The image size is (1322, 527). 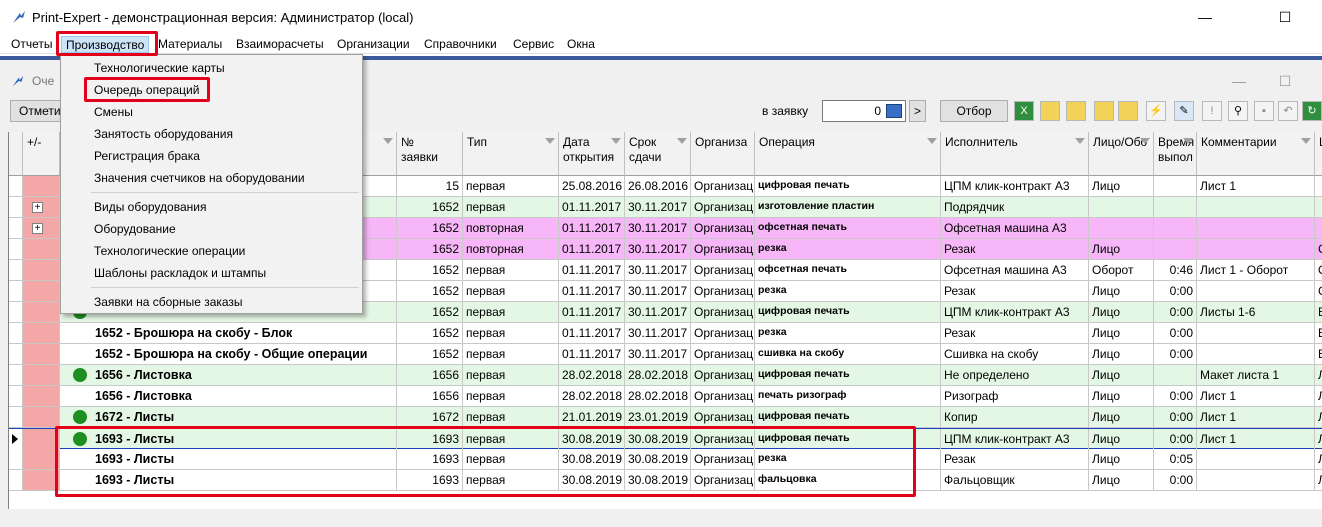 I want to click on cell-executor: ЦПМ клик-контракт А3, so click(x=1015, y=186).